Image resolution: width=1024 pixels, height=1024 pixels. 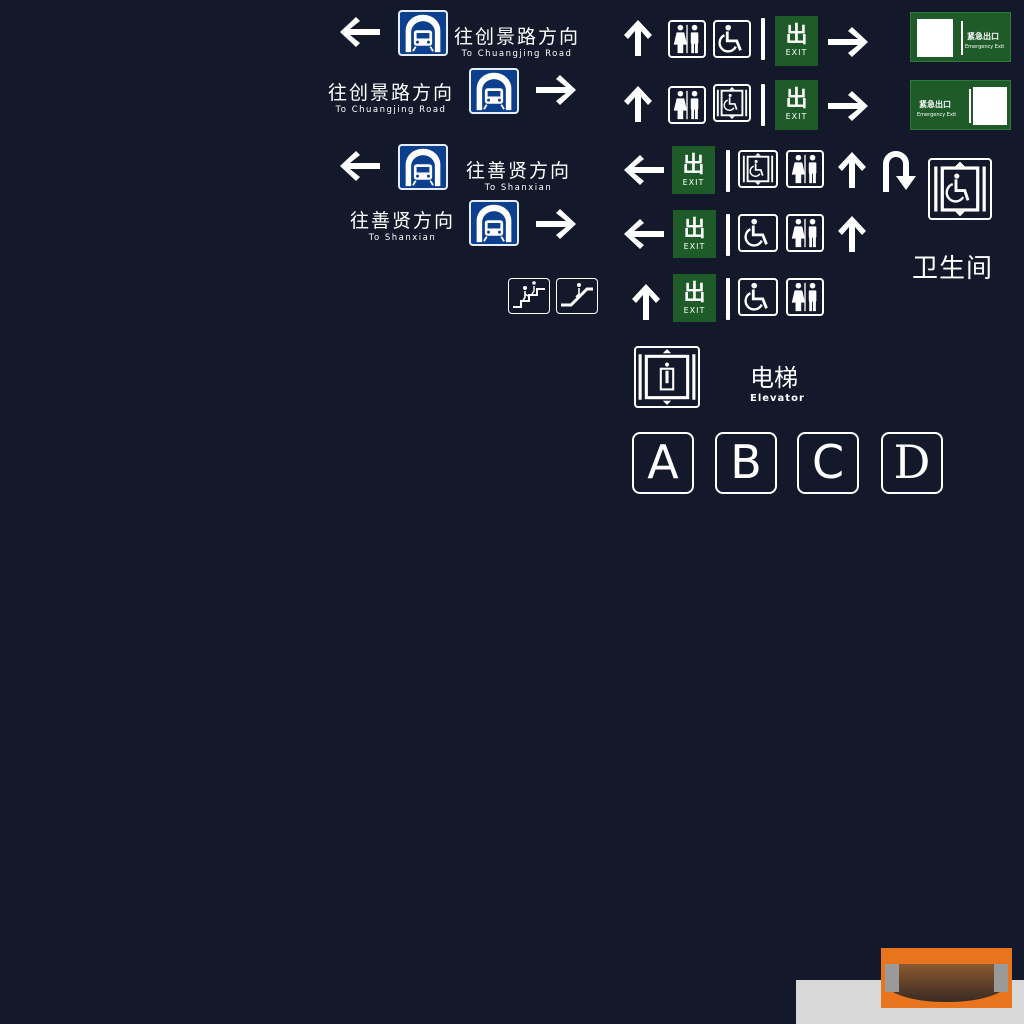 What do you see at coordinates (577, 296) in the screenshot?
I see `escalator-icon` at bounding box center [577, 296].